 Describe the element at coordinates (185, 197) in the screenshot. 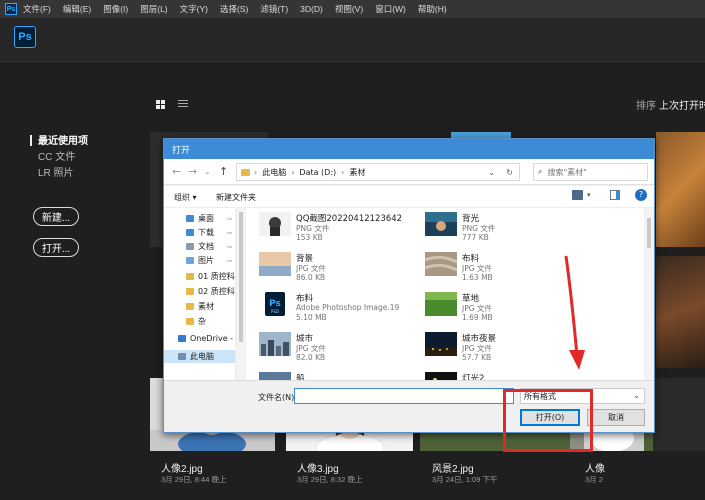

I see `organize-menu: 组织 ▾` at that location.